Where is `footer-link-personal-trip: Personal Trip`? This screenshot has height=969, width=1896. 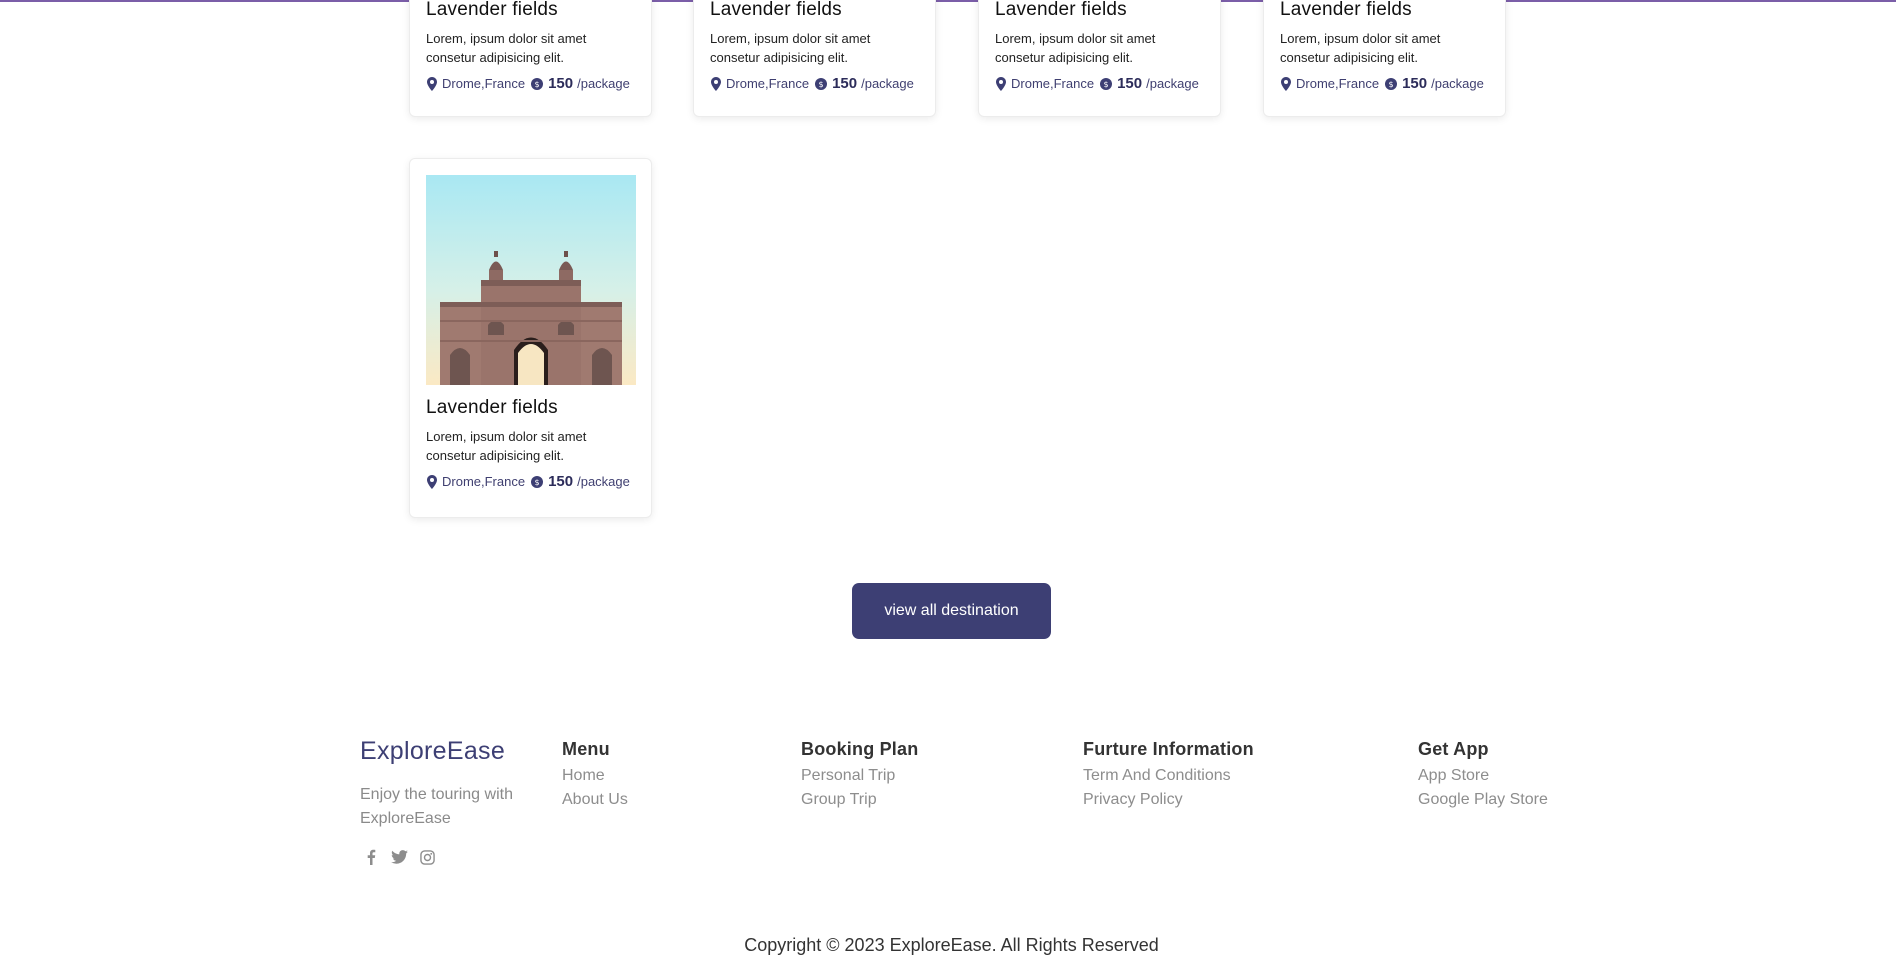 footer-link-personal-trip: Personal Trip is located at coordinates (859, 776).